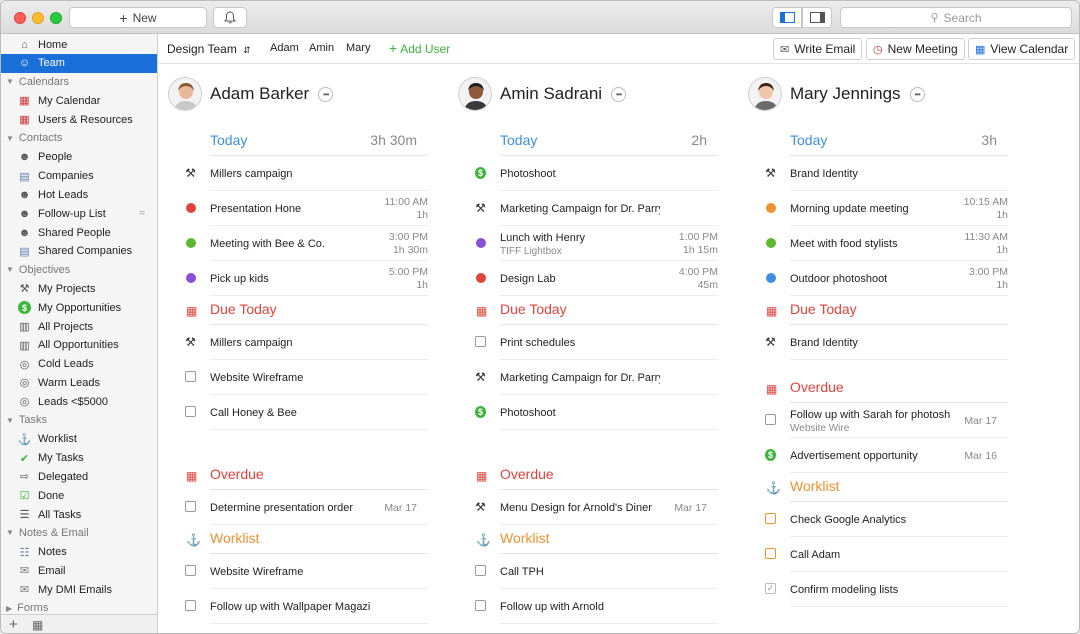 The image size is (1080, 634). Describe the element at coordinates (1022, 49) in the screenshot. I see `view-calendar-button: ▦ View Calendar` at that location.